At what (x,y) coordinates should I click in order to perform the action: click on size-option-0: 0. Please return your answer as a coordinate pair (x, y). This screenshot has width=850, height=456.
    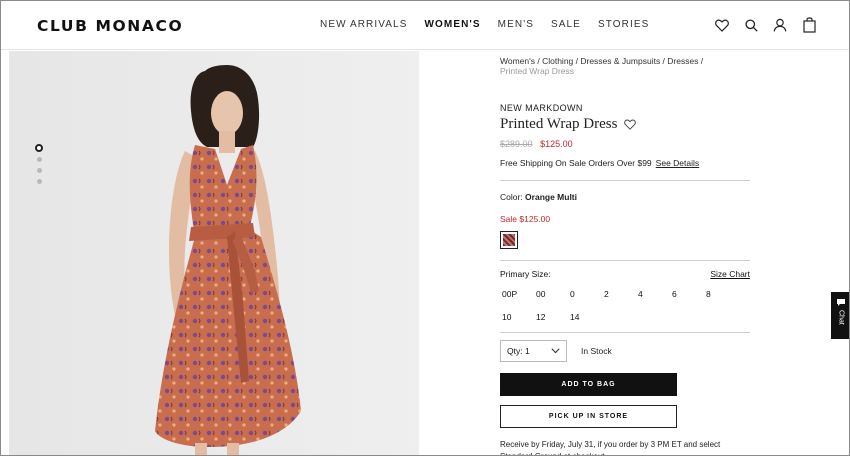
    Looking at the image, I should click on (585, 294).